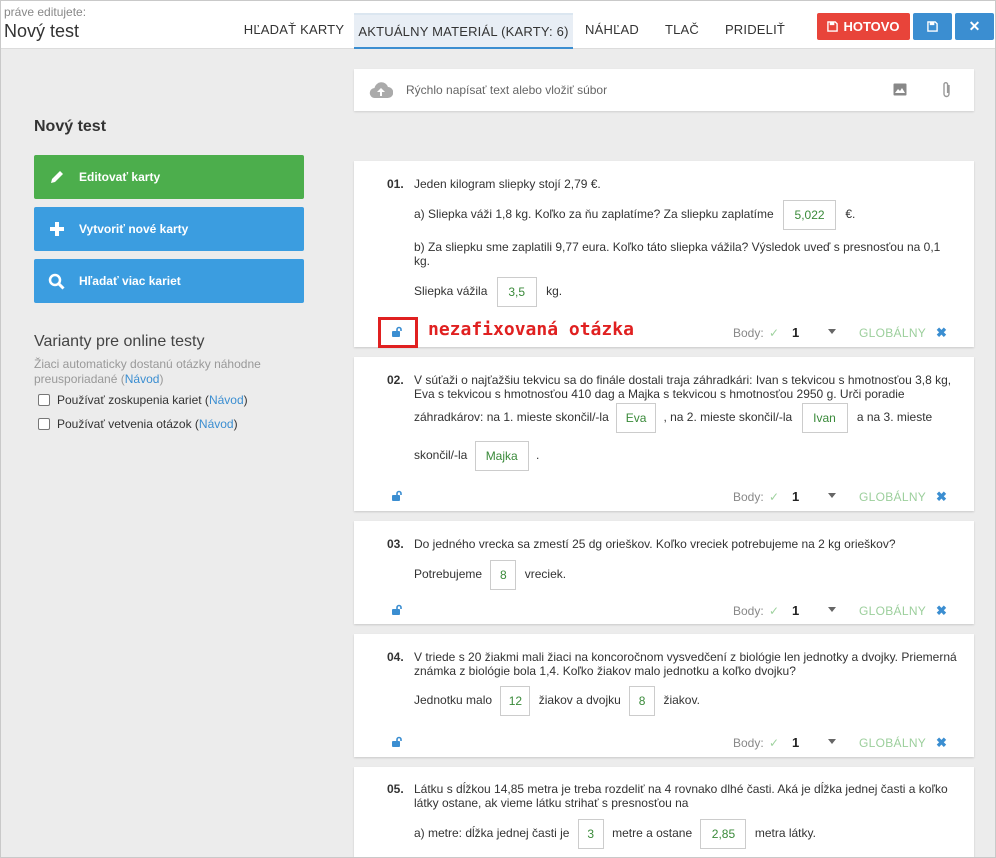 This screenshot has height=858, width=996. I want to click on tab-assign: PRIDELIŤ, so click(755, 31).